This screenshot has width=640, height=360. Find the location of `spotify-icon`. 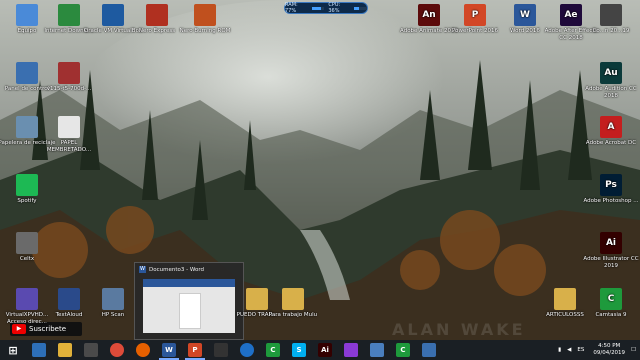

spotify-icon is located at coordinates (27, 185).